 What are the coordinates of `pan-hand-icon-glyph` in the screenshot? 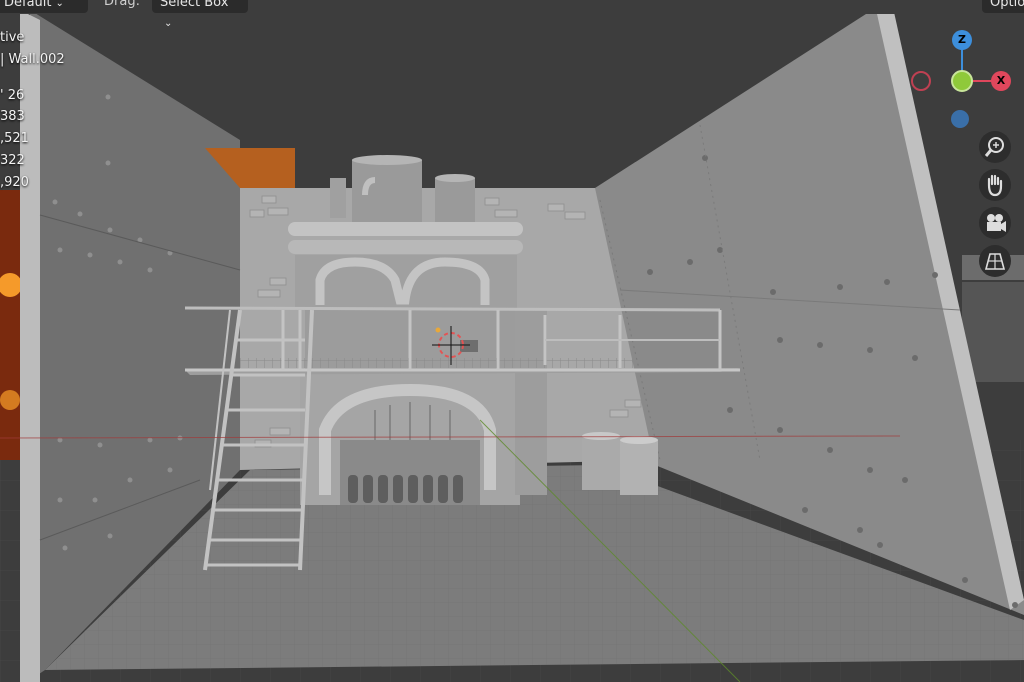 It's located at (995, 185).